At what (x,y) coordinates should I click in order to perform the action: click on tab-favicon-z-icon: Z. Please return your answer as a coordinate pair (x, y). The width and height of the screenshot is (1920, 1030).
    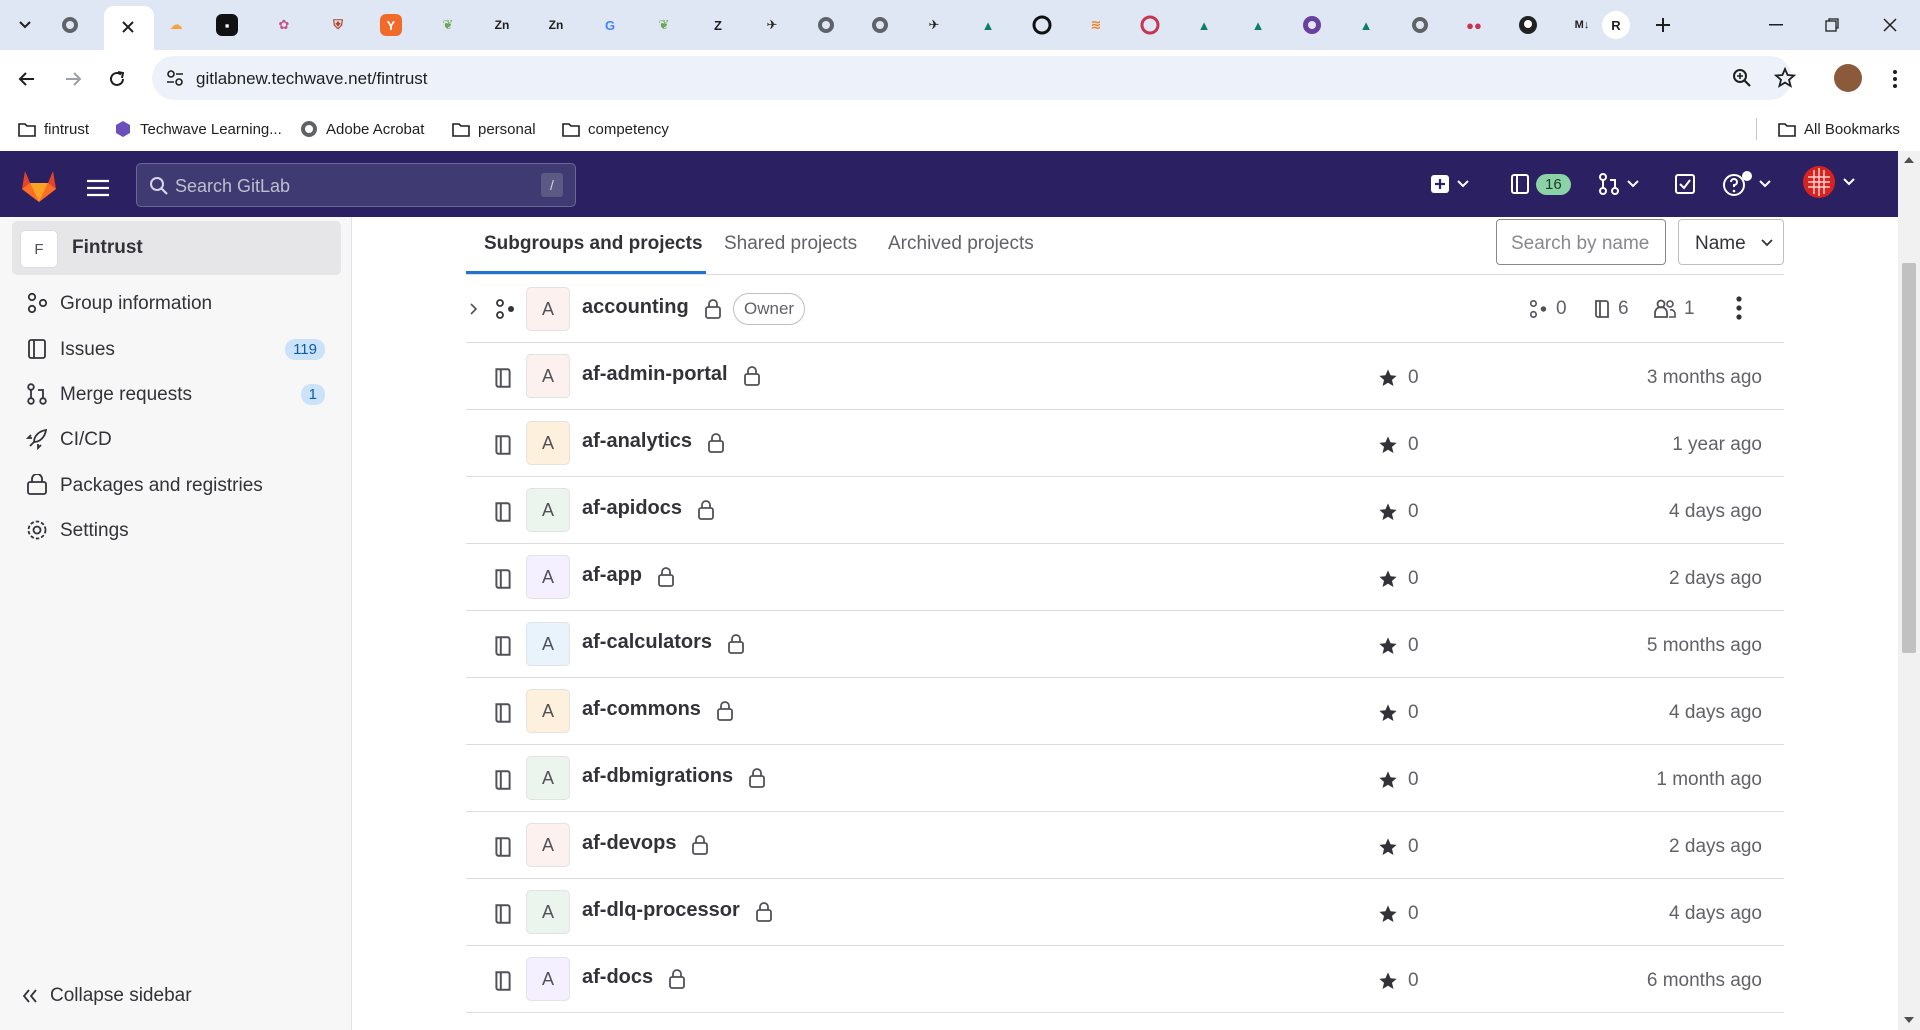
    Looking at the image, I should click on (718, 25).